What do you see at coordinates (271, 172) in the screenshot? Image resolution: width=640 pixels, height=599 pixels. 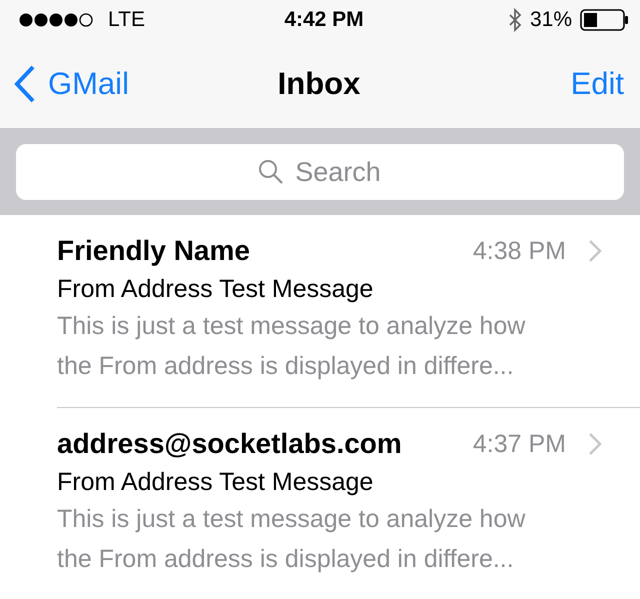 I see `search-icon` at bounding box center [271, 172].